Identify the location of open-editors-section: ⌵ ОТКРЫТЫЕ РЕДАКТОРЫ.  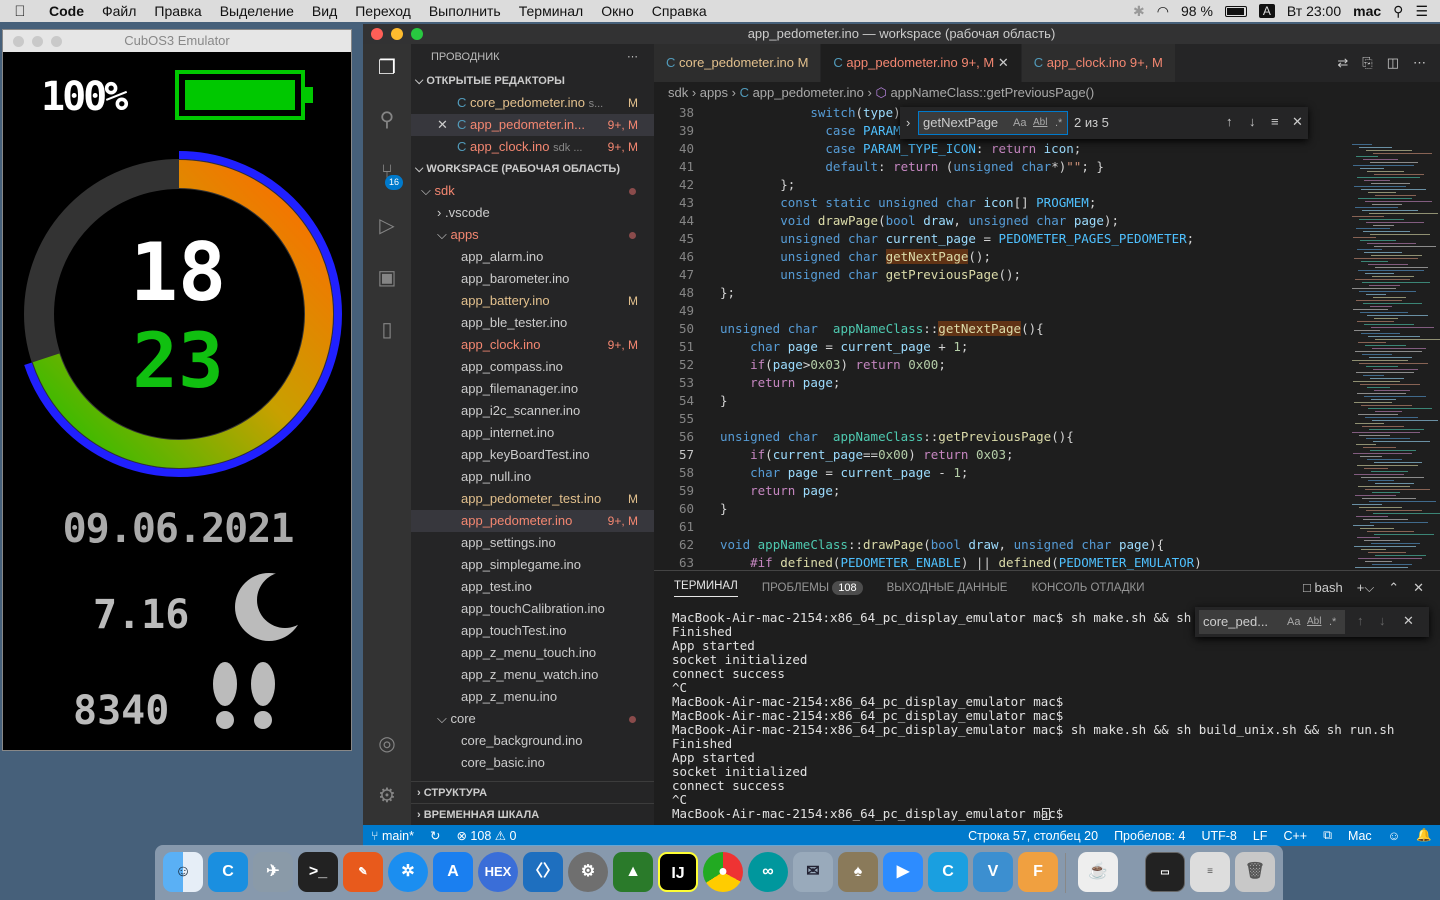
(532, 81).